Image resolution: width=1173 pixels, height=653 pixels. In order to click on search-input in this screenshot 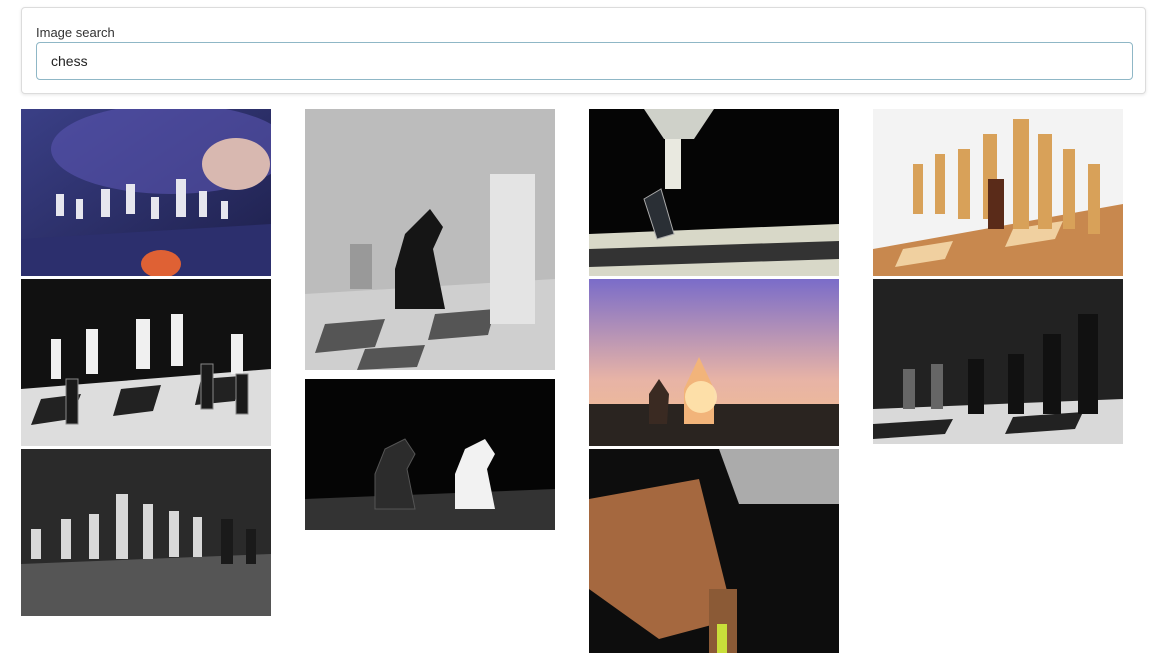, I will do `click(584, 61)`.